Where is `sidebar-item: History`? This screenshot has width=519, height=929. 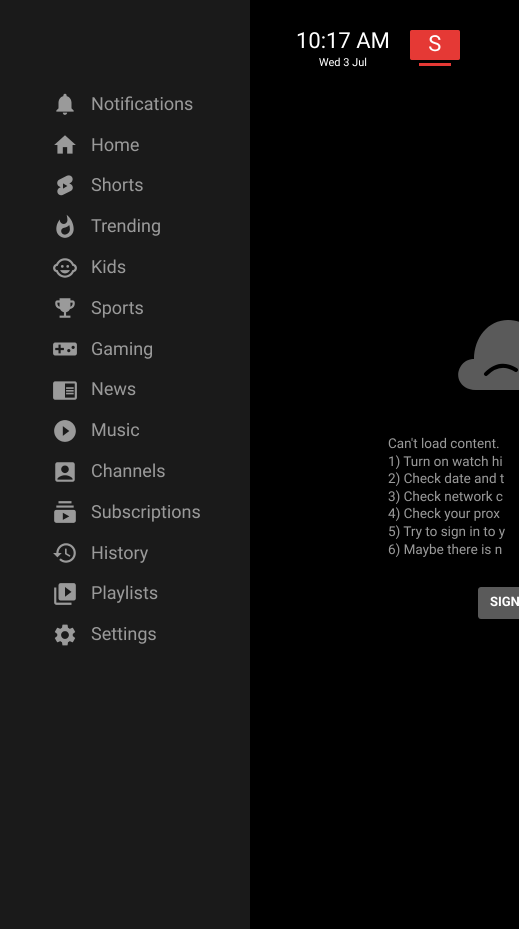 sidebar-item: History is located at coordinates (151, 553).